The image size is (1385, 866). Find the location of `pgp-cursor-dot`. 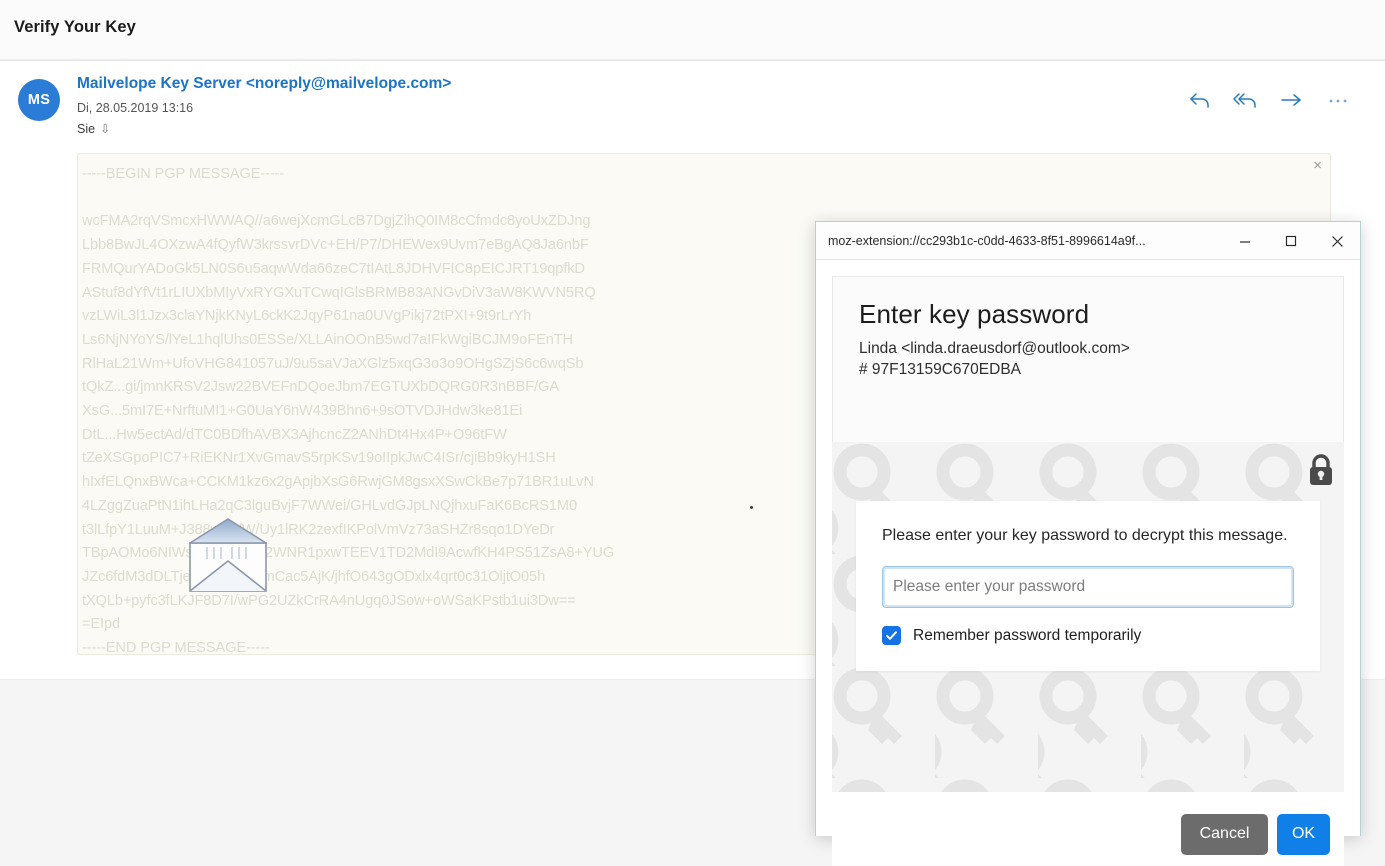

pgp-cursor-dot is located at coordinates (751, 507).